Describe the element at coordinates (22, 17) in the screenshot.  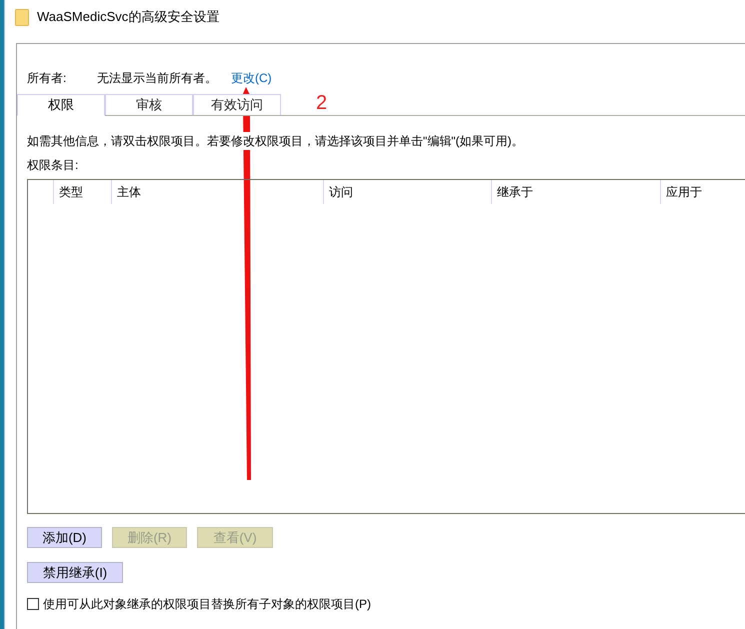
I see `folder-icon` at that location.